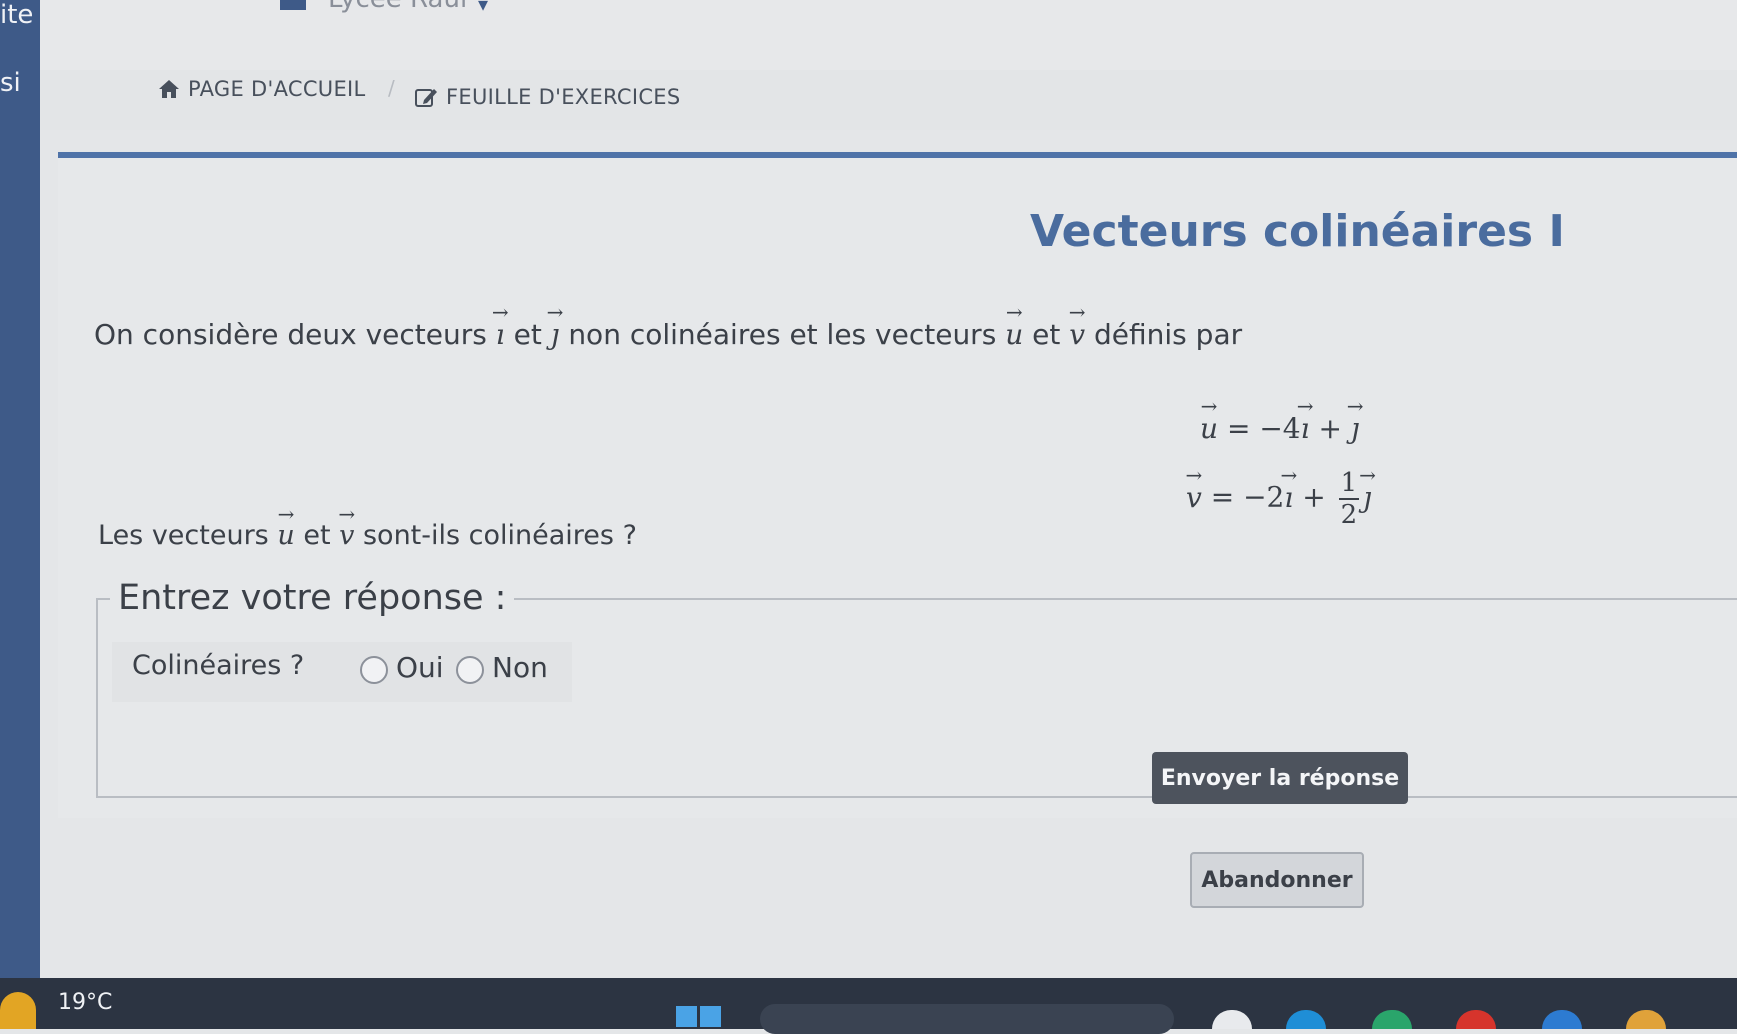 This screenshot has height=1034, width=1737. I want to click on collinear-field: Colinéaires ? Oui Non, so click(342, 672).